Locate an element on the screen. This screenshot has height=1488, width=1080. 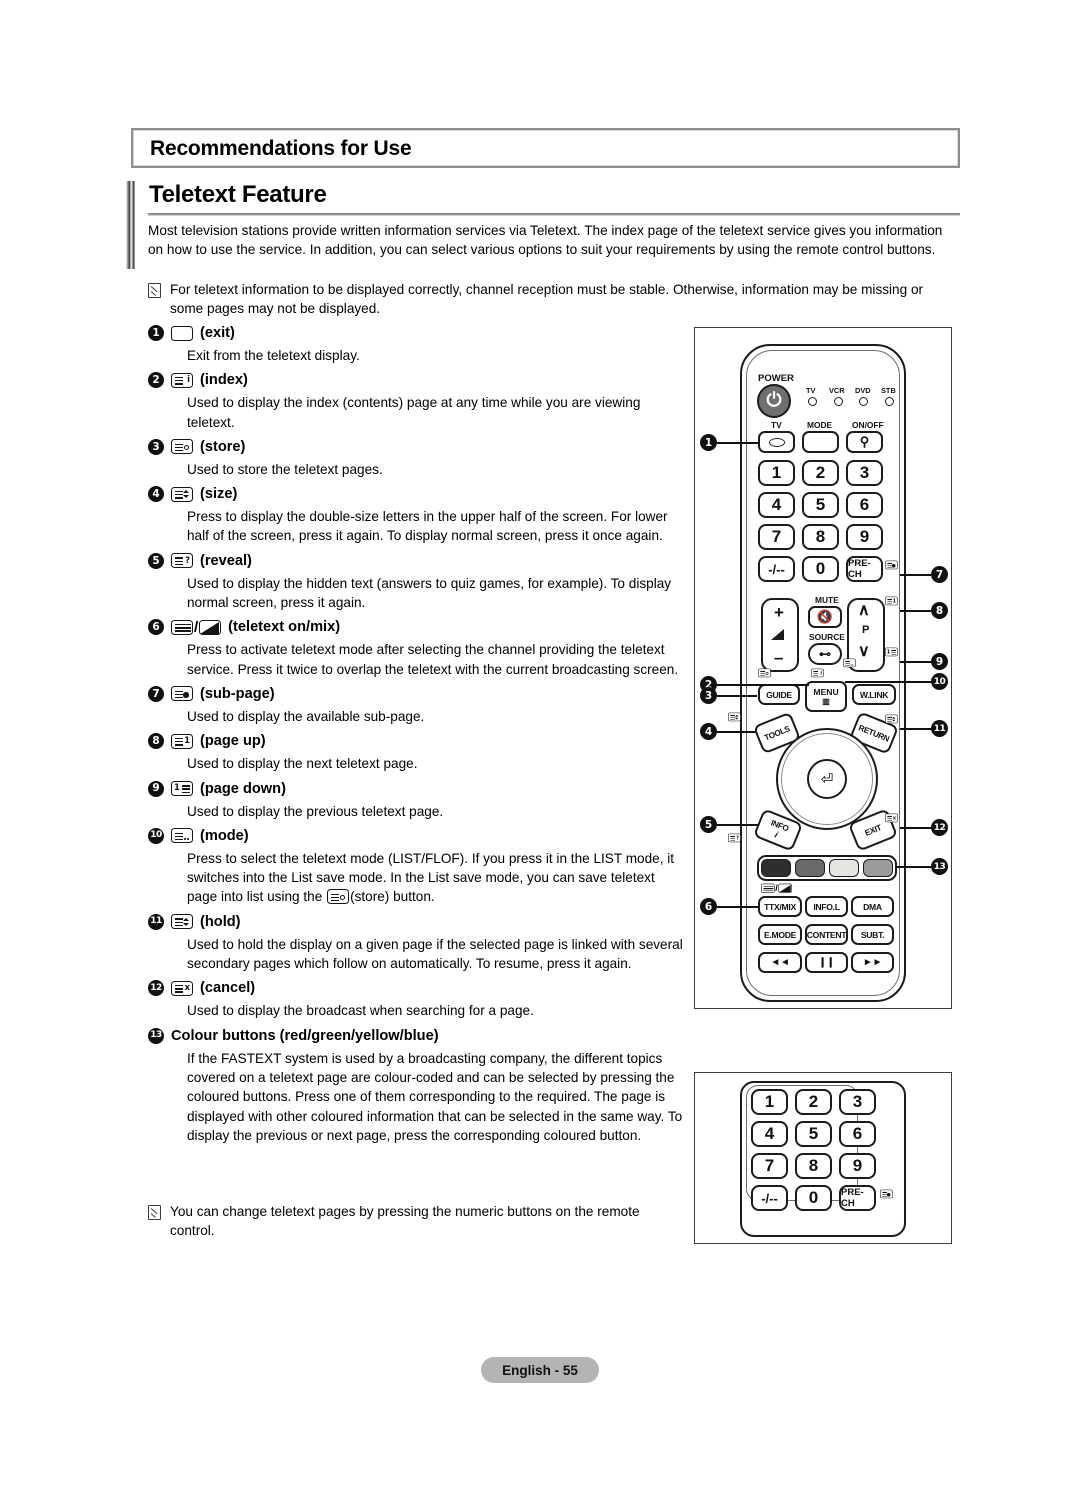
led-label-stb: STB is located at coordinates (888, 390).